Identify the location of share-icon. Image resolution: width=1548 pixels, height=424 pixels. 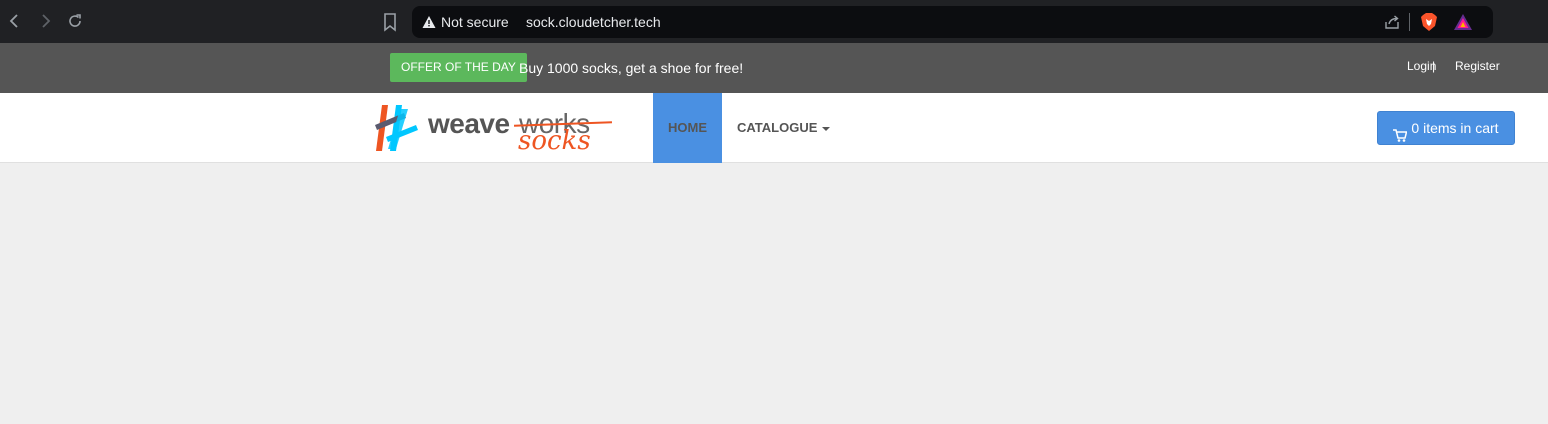
(1392, 22).